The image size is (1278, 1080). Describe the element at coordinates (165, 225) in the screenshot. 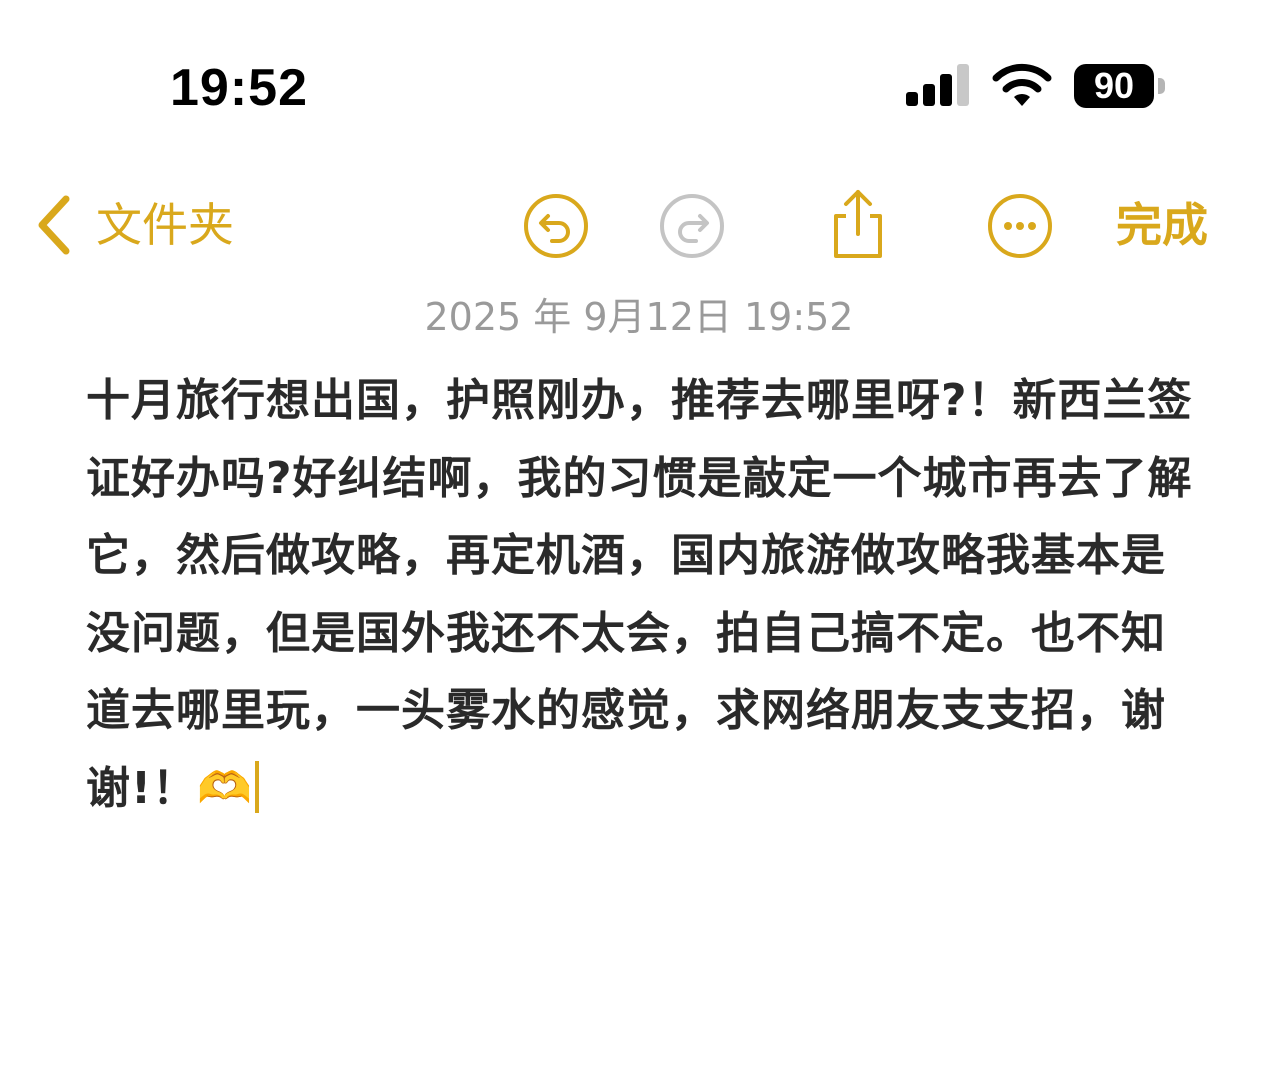

I see `back-button-label: 文件夹` at that location.